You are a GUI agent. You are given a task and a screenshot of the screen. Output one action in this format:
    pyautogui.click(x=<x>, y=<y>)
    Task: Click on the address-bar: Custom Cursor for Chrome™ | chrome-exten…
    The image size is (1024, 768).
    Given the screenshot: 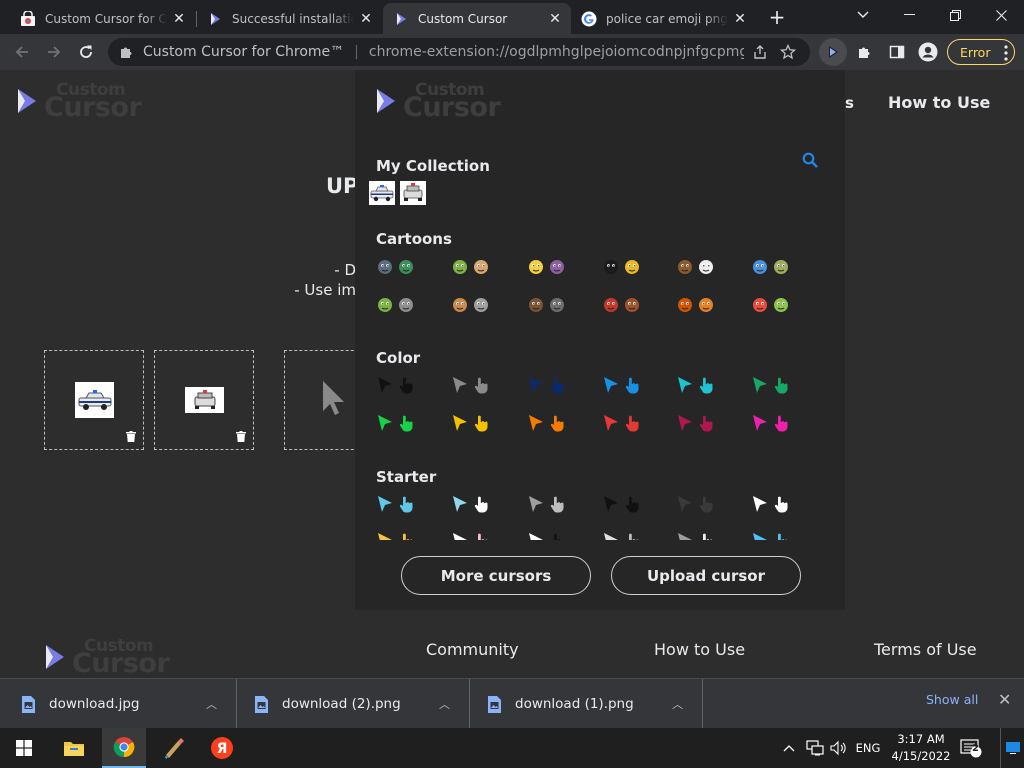 What is the action you would take?
    pyautogui.click(x=459, y=52)
    